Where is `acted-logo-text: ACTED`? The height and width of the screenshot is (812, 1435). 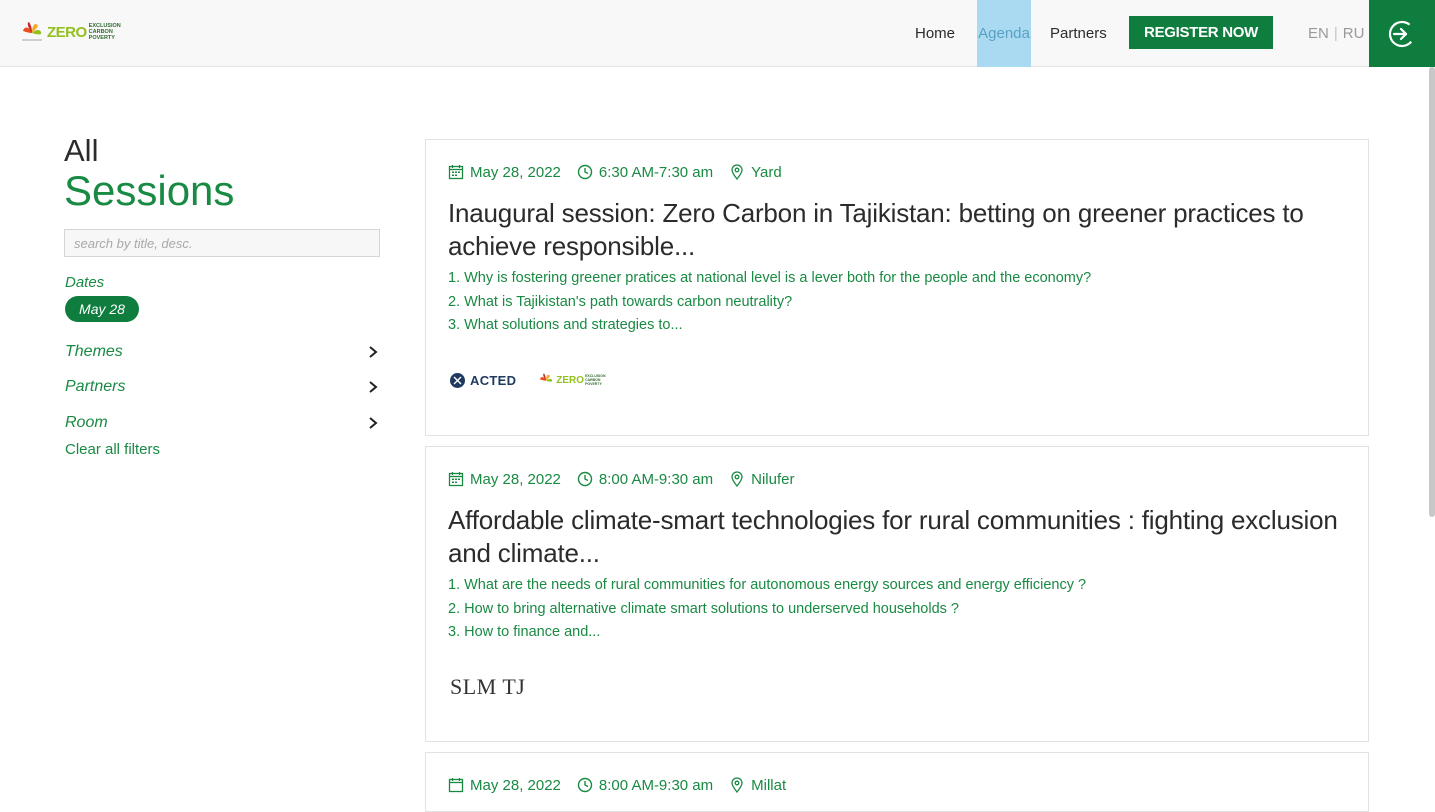
acted-logo-text: ACTED is located at coordinates (493, 380).